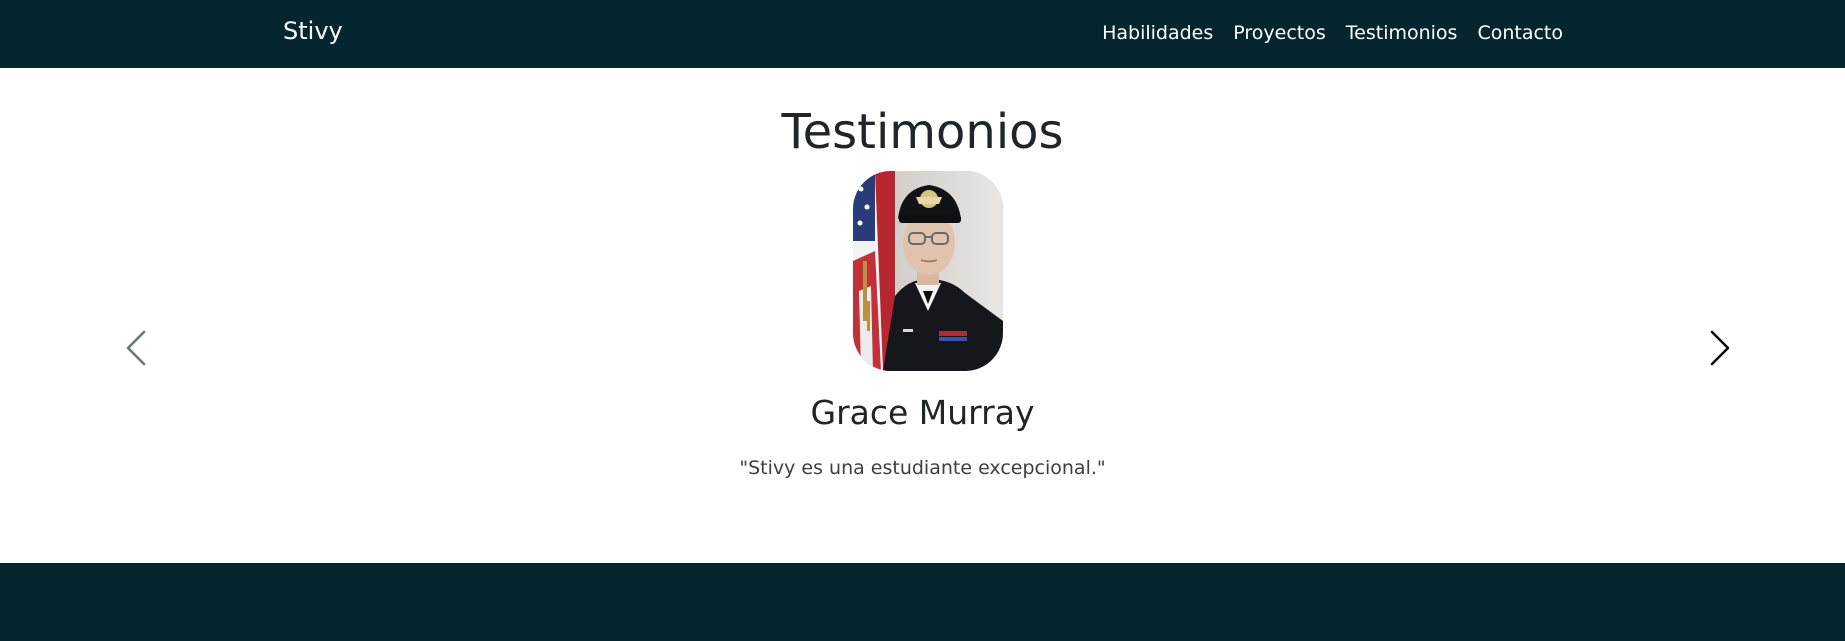 Image resolution: width=1845 pixels, height=641 pixels. Describe the element at coordinates (1157, 33) in the screenshot. I see `nav-link-habilidades: Habilidades` at that location.